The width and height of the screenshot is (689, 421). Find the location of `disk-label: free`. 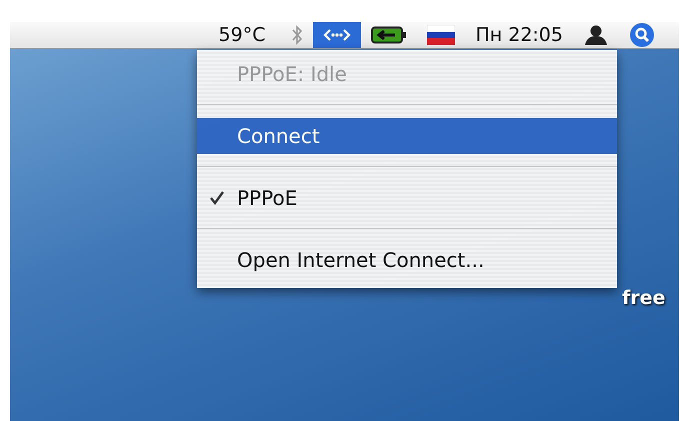

disk-label: free is located at coordinates (644, 298).